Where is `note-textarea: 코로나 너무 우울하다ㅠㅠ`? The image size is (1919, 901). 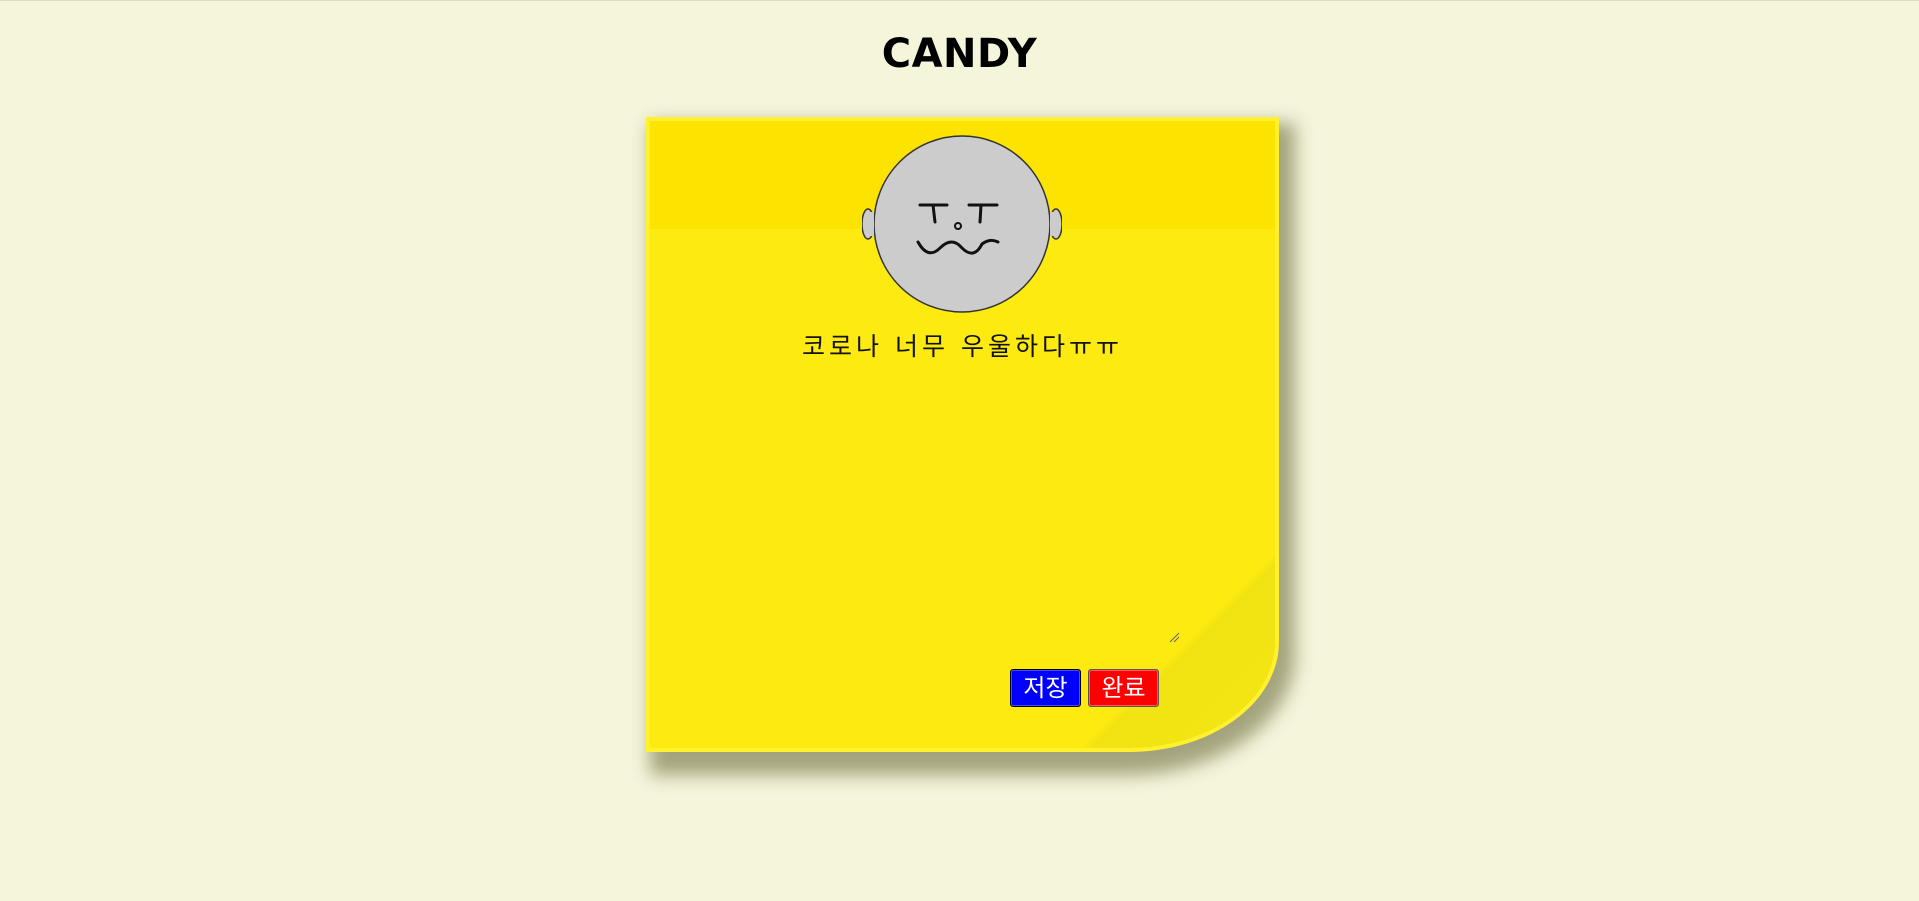 note-textarea: 코로나 너무 우울하다ㅠㅠ is located at coordinates (962, 345).